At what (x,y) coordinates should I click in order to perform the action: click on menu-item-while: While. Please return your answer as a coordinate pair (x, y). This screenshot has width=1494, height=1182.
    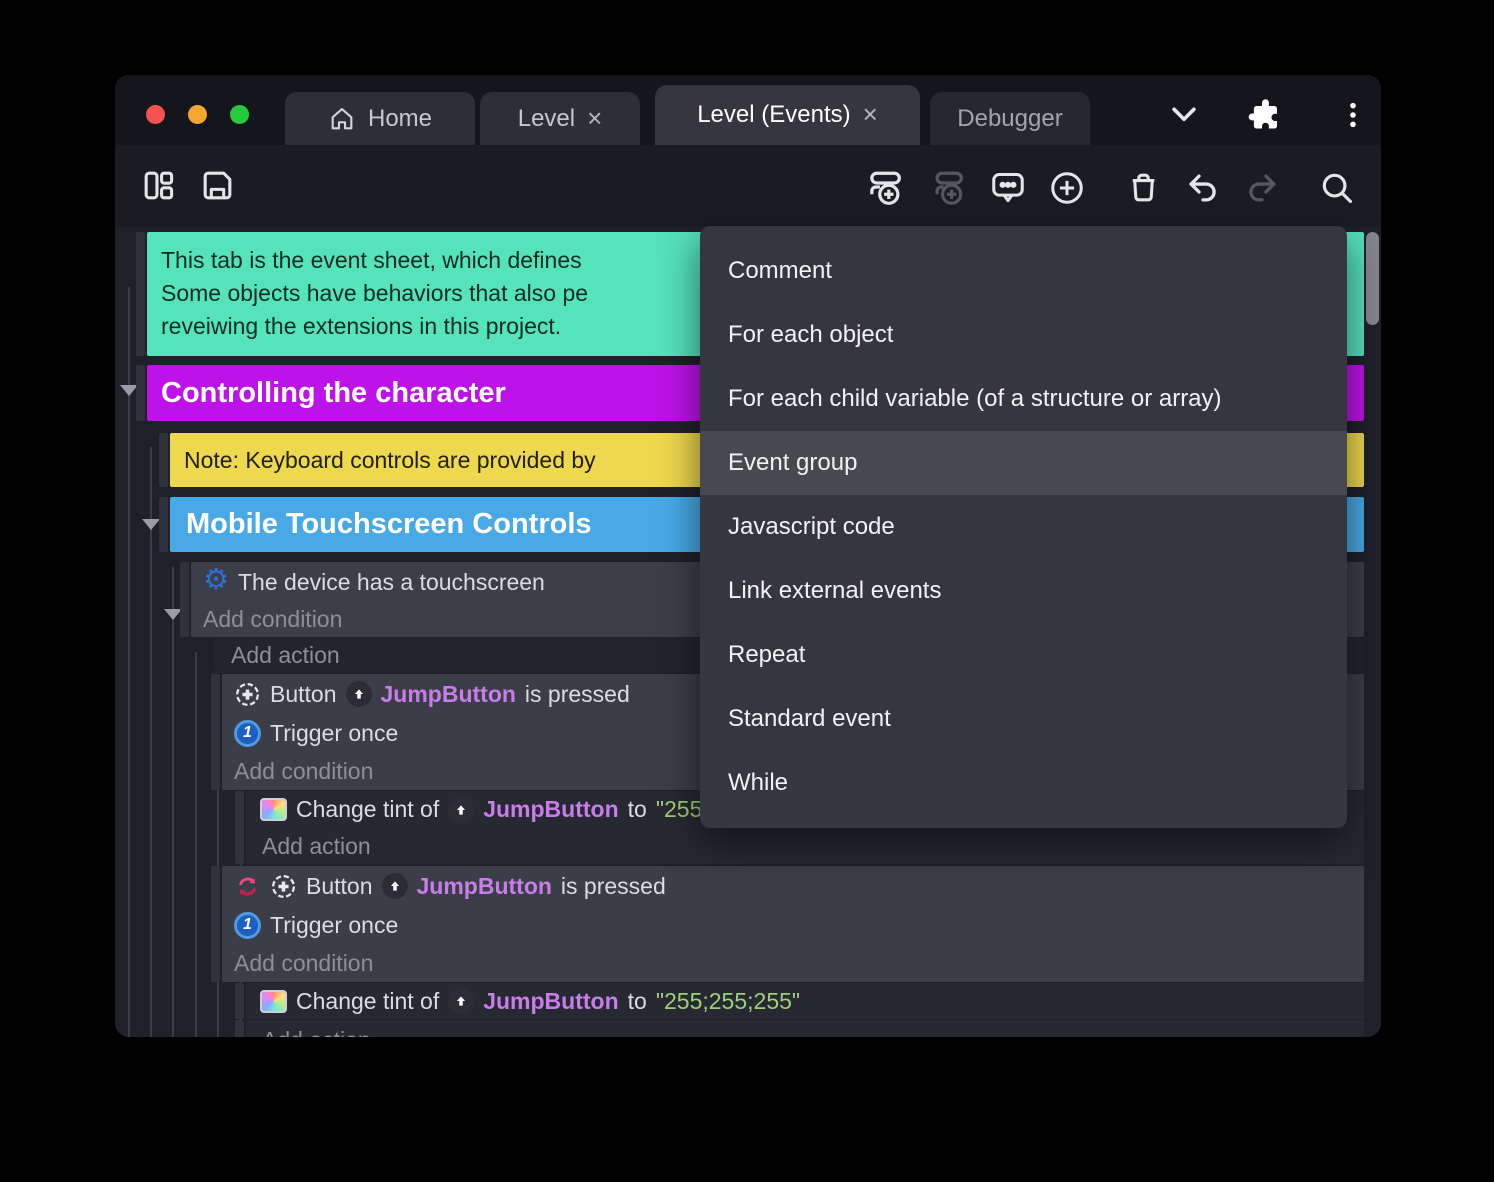
    Looking at the image, I should click on (1023, 783).